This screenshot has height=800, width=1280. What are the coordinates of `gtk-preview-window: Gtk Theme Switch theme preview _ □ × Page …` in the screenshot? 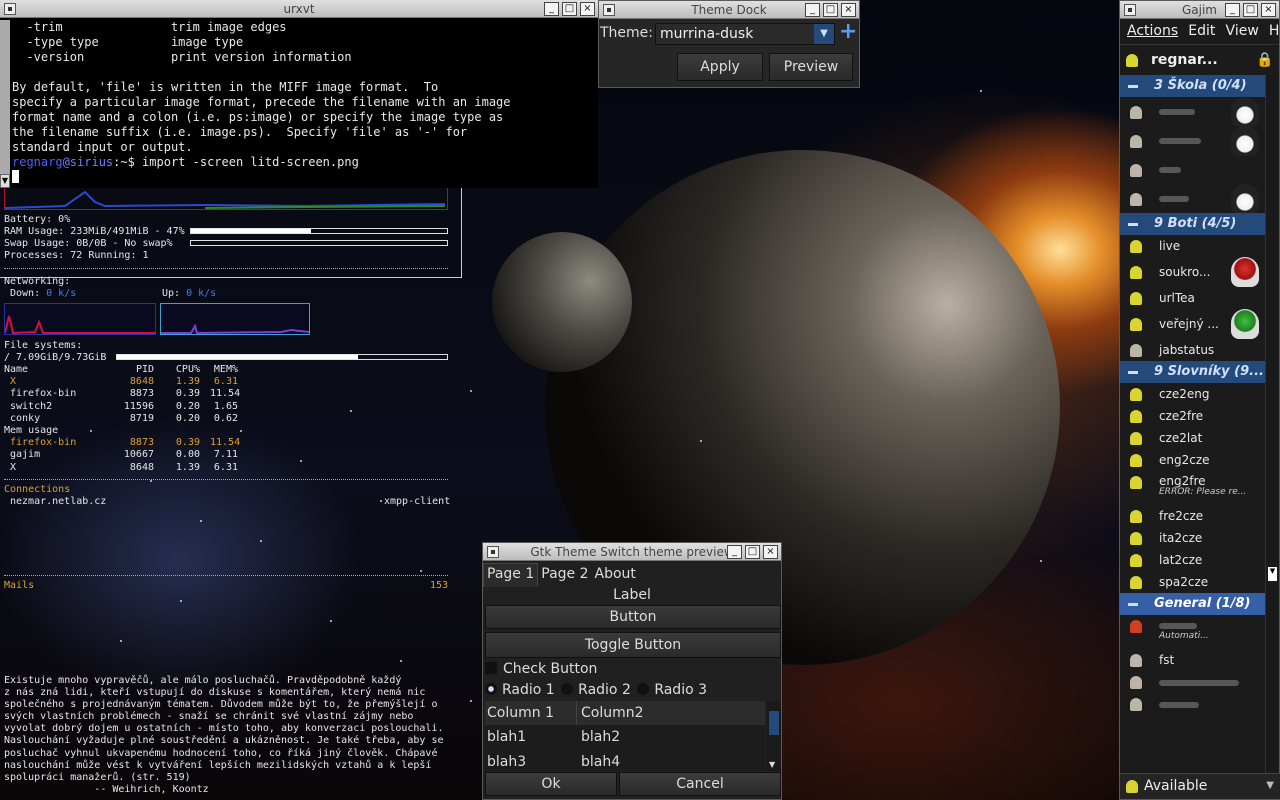 It's located at (632, 671).